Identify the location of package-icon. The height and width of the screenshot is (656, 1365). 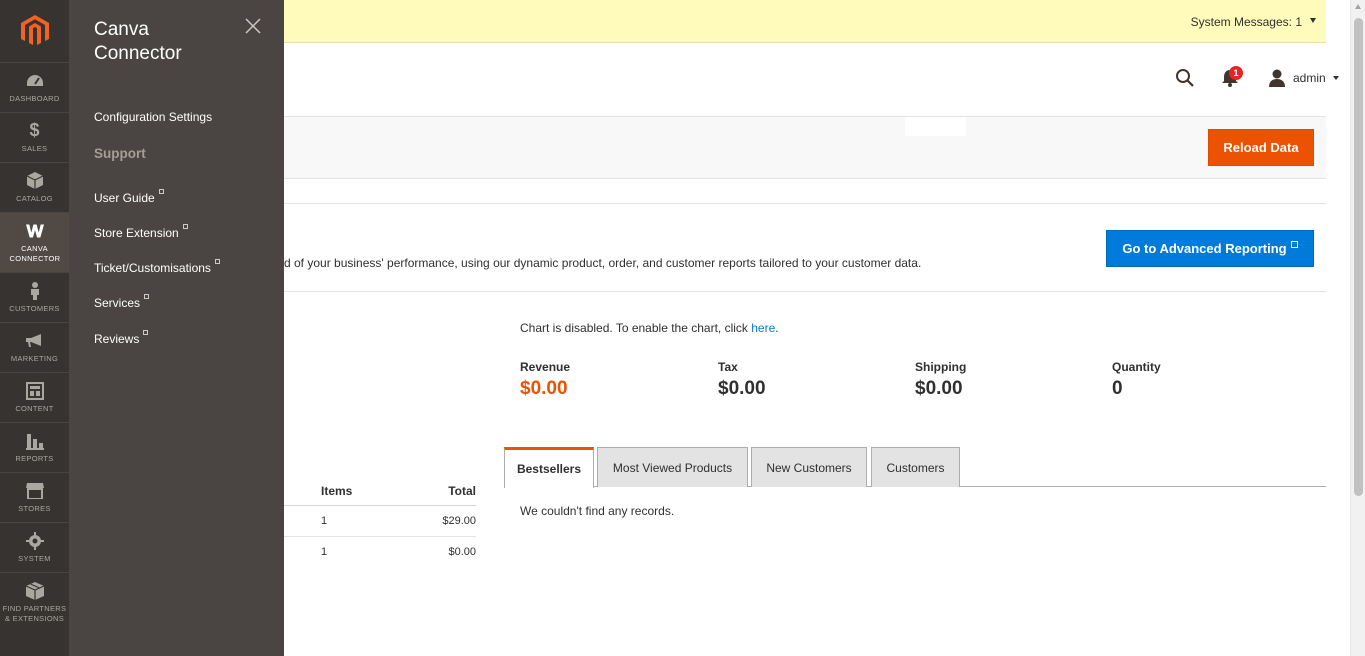
(34, 590).